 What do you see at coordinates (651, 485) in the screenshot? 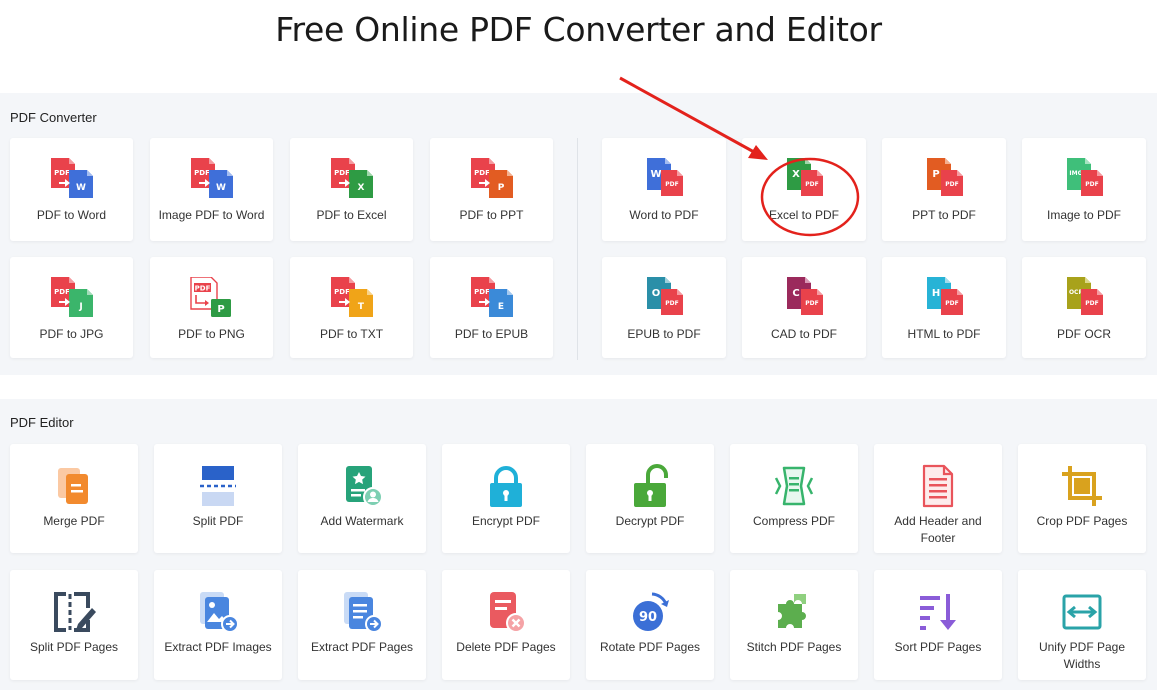
I see `unlock-icon` at bounding box center [651, 485].